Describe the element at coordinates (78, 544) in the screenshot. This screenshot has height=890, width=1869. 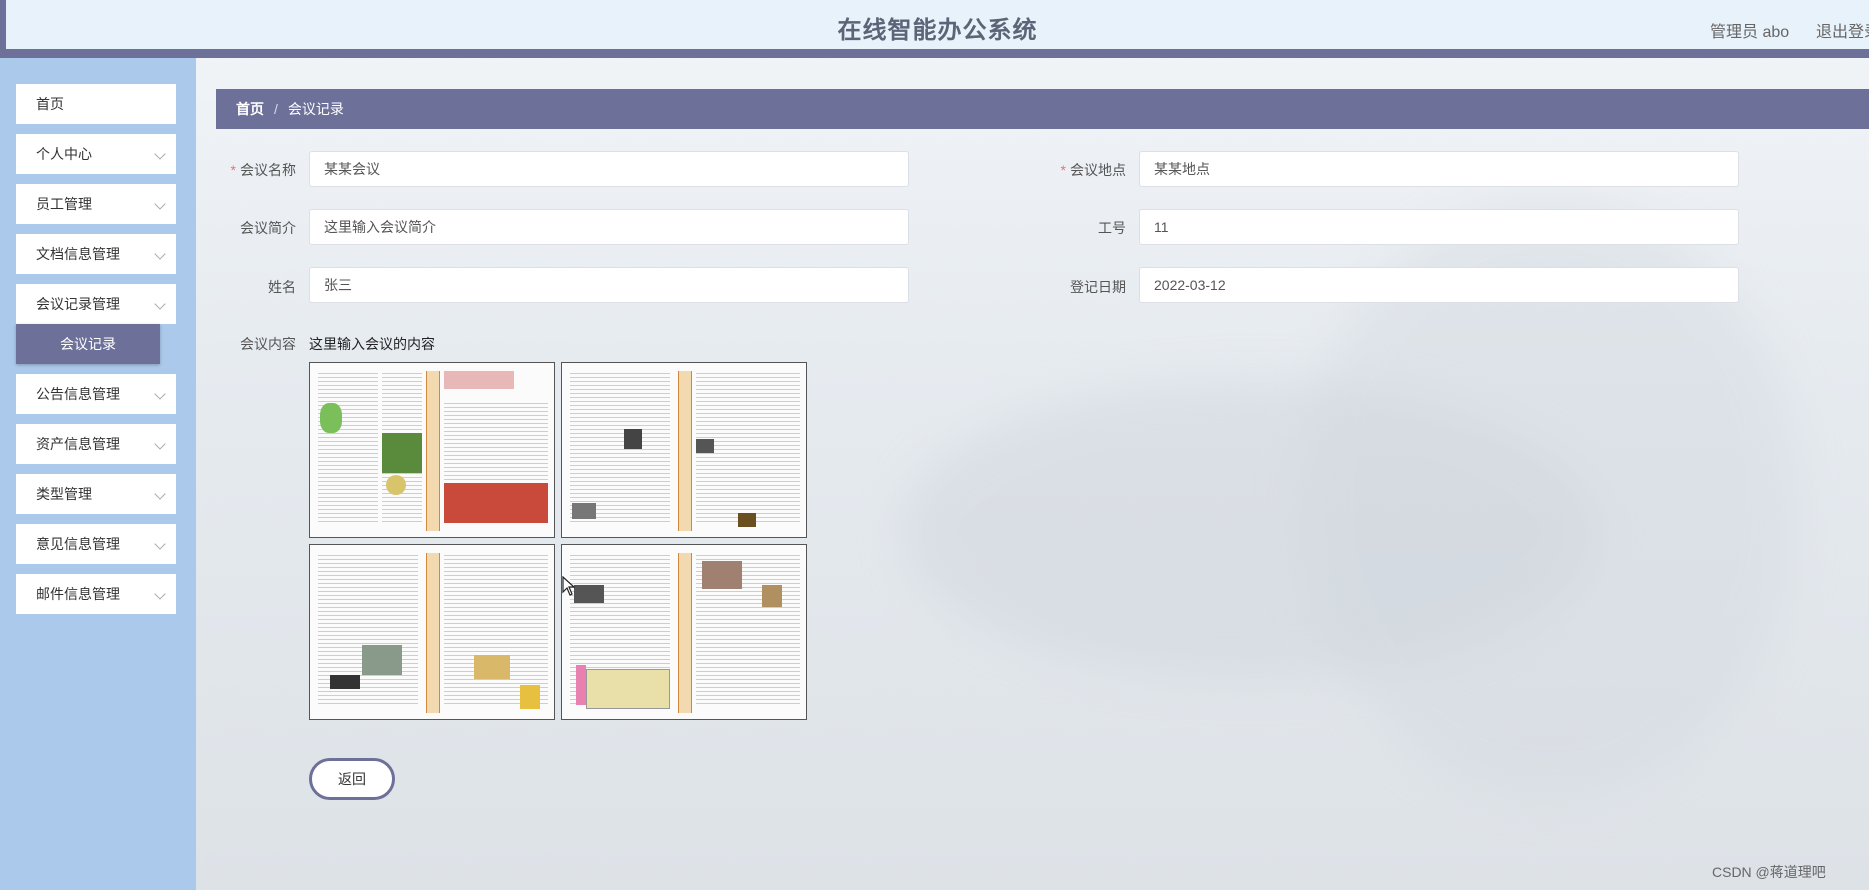
I see `sidebar-item-label: 意见信息管理` at that location.